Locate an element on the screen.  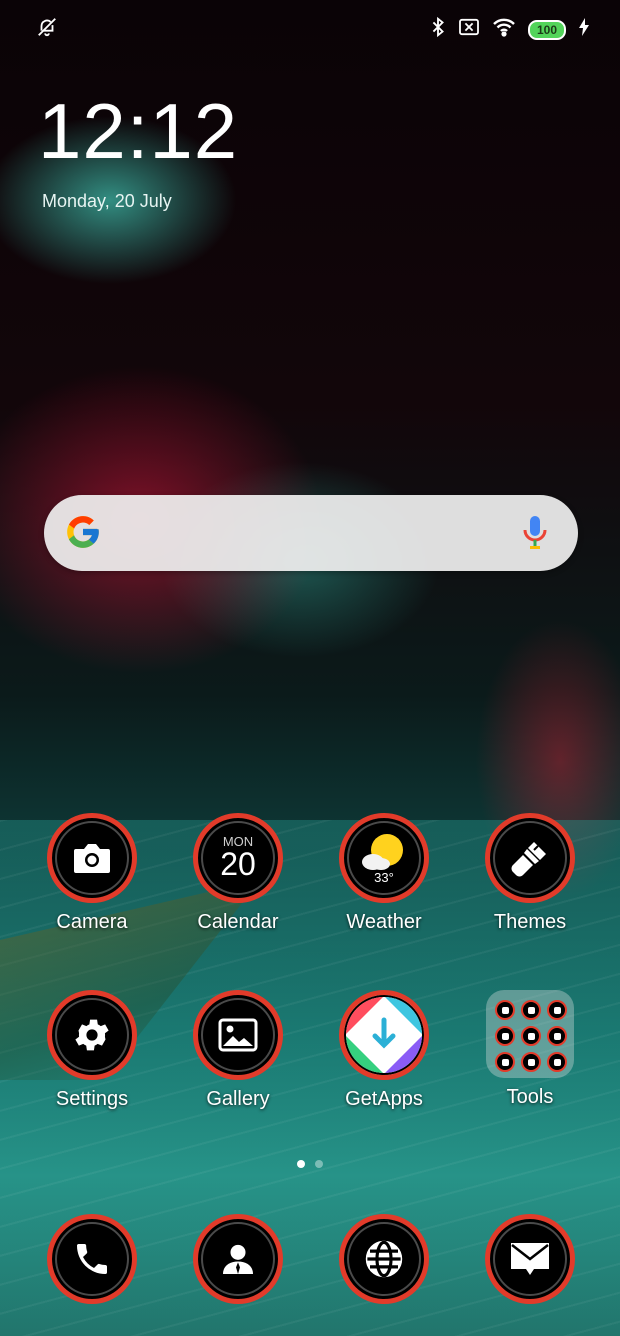
no-sim-icon is located at coordinates (469, 29).